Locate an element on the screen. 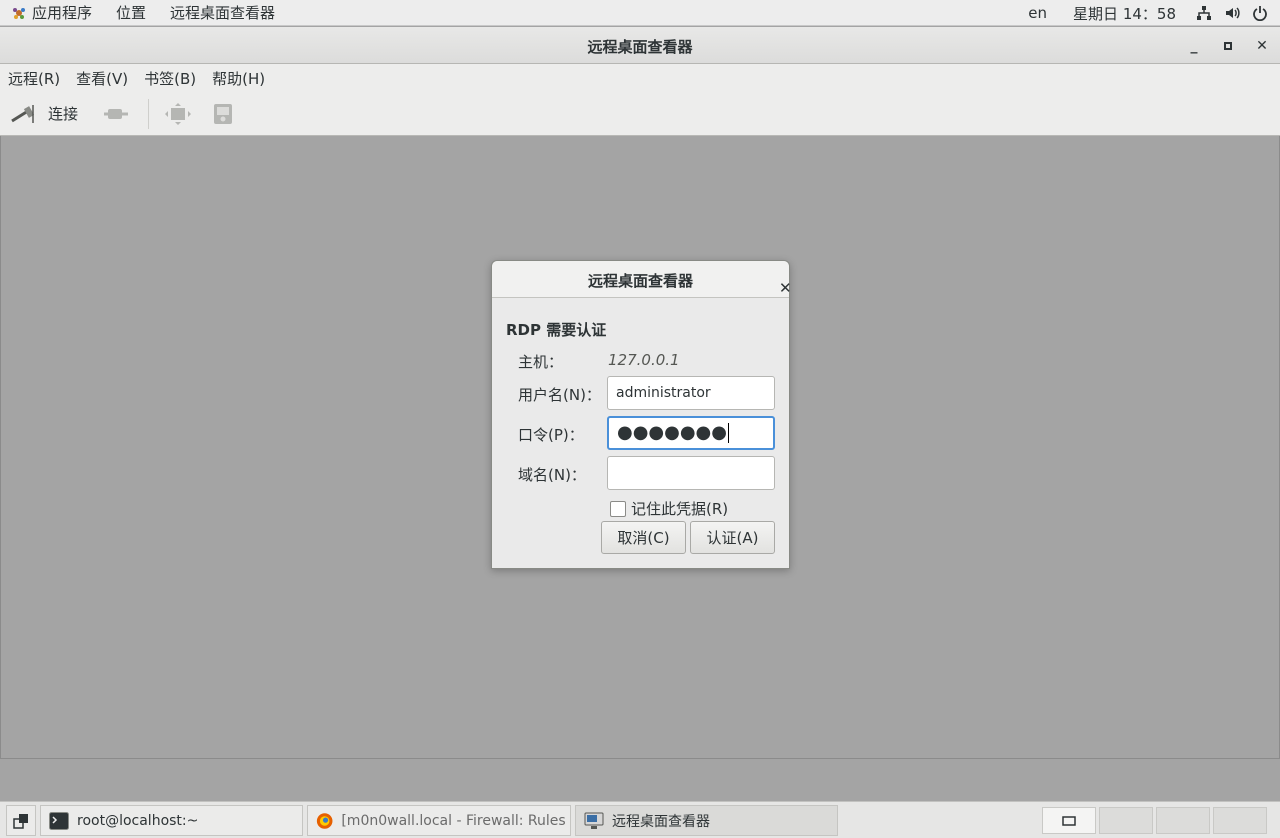  remember-label: 记住此凭据(R) is located at coordinates (680, 509).